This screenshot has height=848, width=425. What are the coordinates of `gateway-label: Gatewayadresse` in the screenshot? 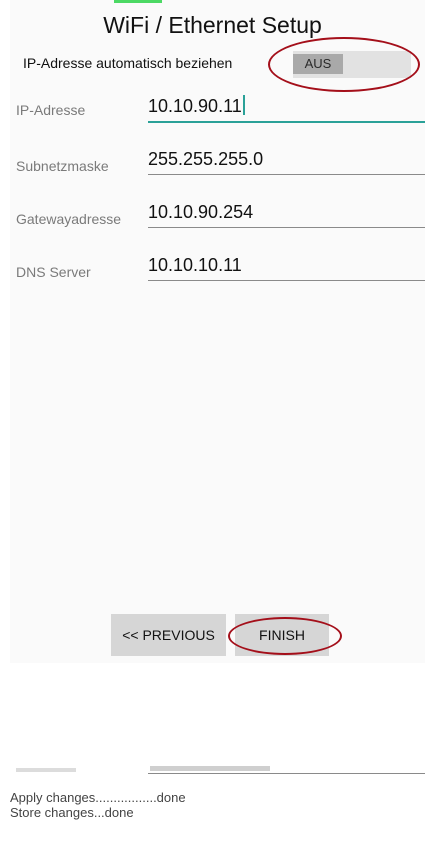 It's located at (69, 219).